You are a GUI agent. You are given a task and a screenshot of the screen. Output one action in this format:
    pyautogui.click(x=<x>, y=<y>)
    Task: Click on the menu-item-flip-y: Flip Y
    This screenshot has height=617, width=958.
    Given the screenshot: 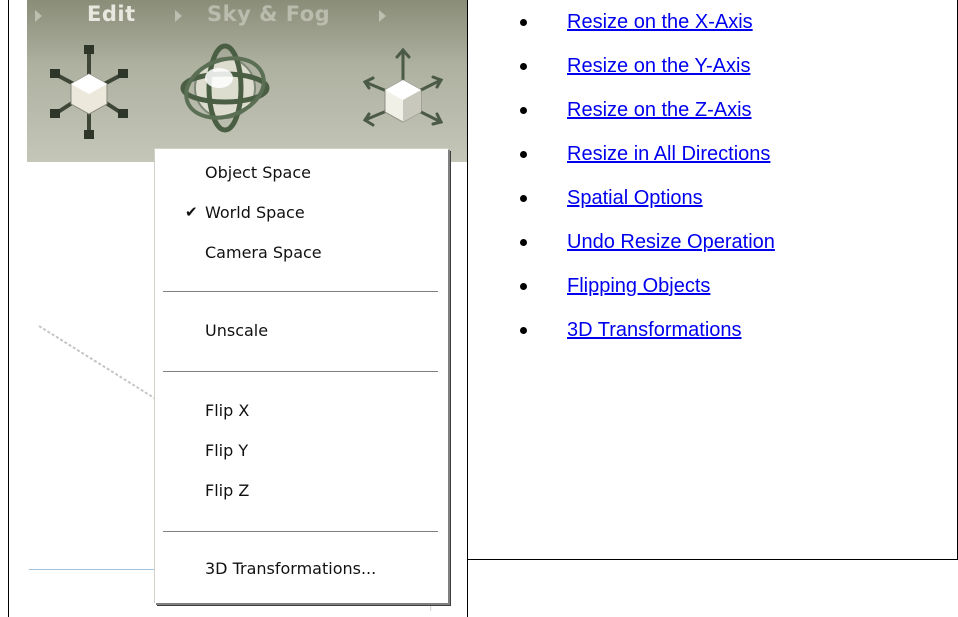 What is the action you would take?
    pyautogui.click(x=226, y=450)
    